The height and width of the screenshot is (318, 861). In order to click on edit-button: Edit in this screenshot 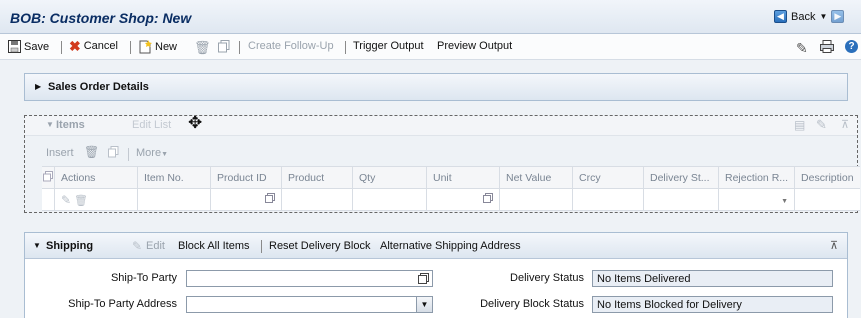, I will do `click(155, 246)`.